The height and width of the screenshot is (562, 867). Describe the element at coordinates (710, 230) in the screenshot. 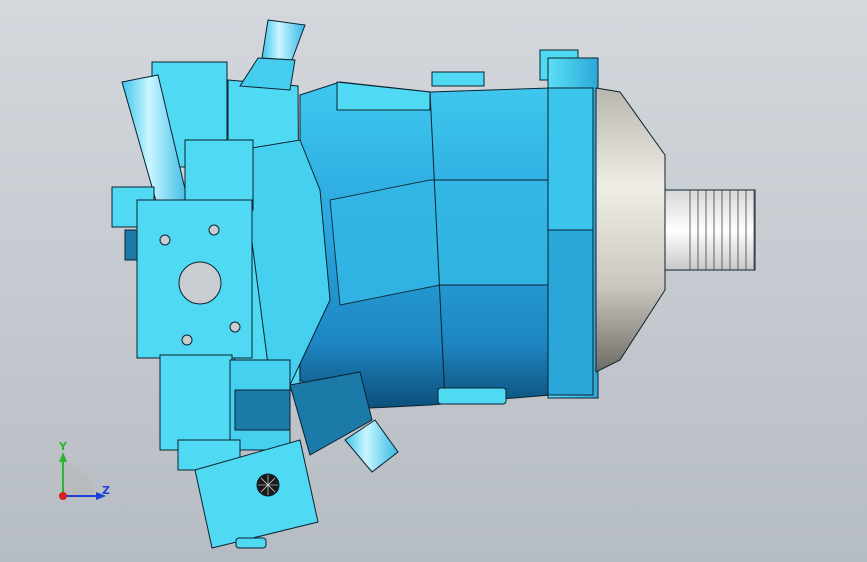

I see `splined-shaft` at that location.